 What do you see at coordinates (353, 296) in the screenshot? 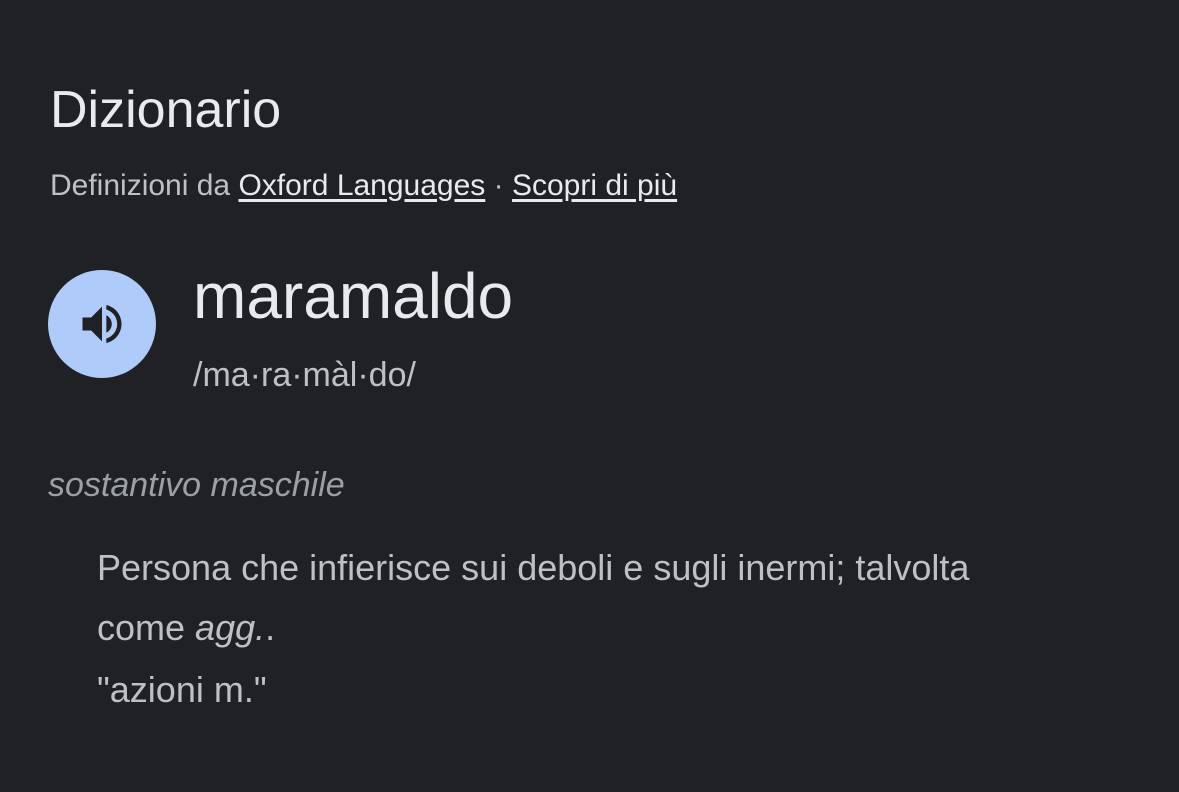
I see `headword: maramaldo` at bounding box center [353, 296].